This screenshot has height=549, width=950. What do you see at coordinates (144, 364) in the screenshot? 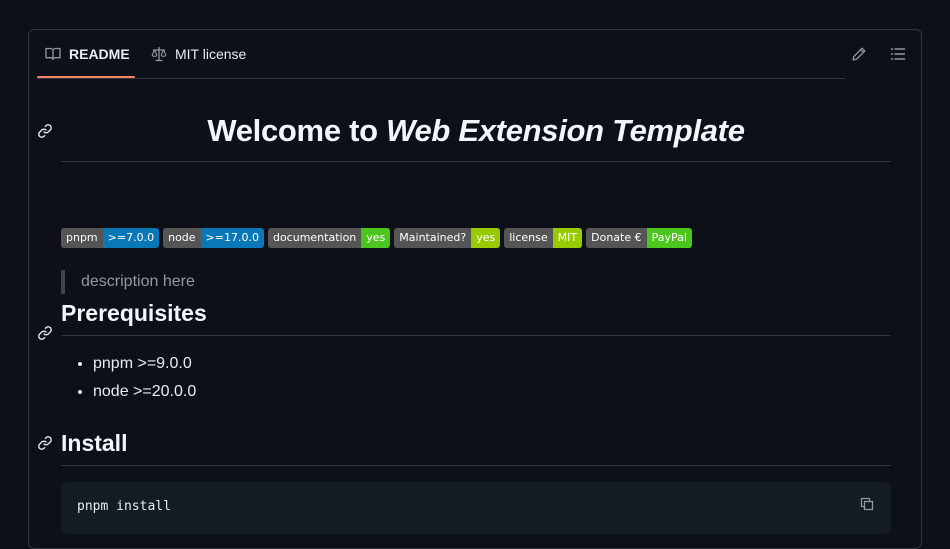
I see `list-item: pnpm >=9.0.0` at bounding box center [144, 364].